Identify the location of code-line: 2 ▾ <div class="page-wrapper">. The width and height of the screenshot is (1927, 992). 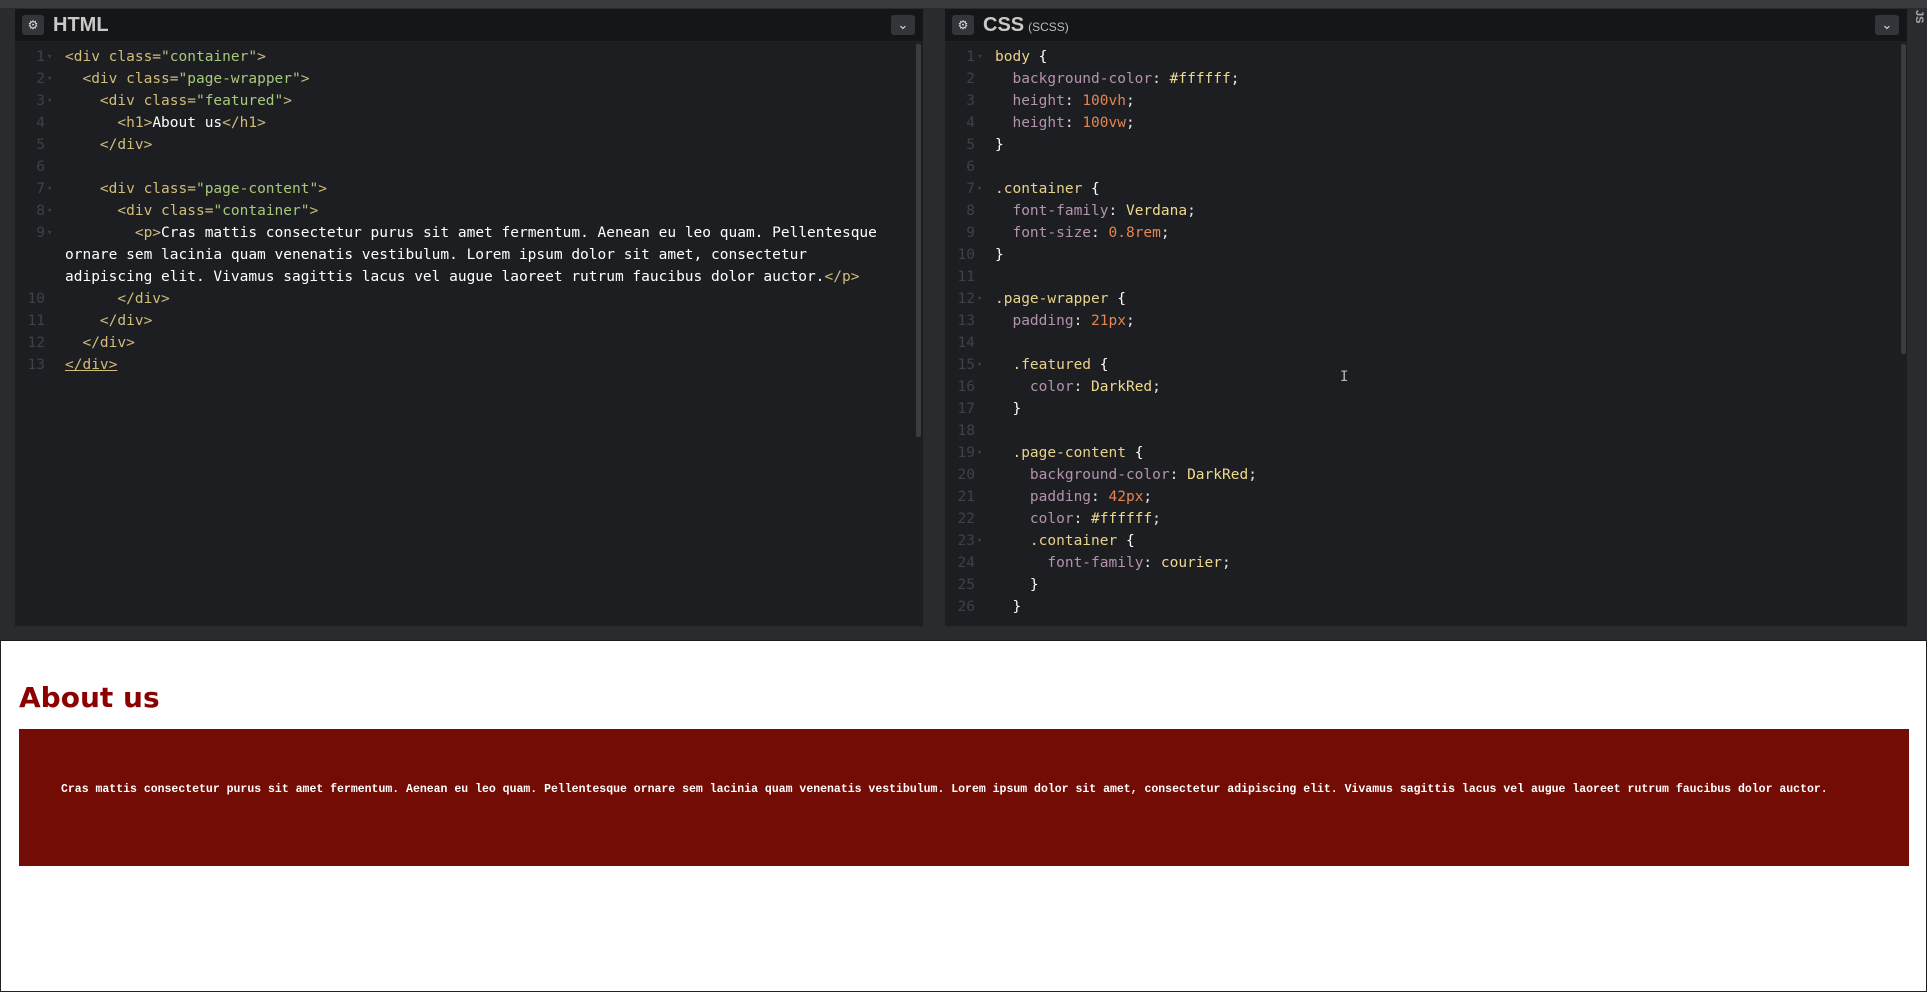
(173, 79).